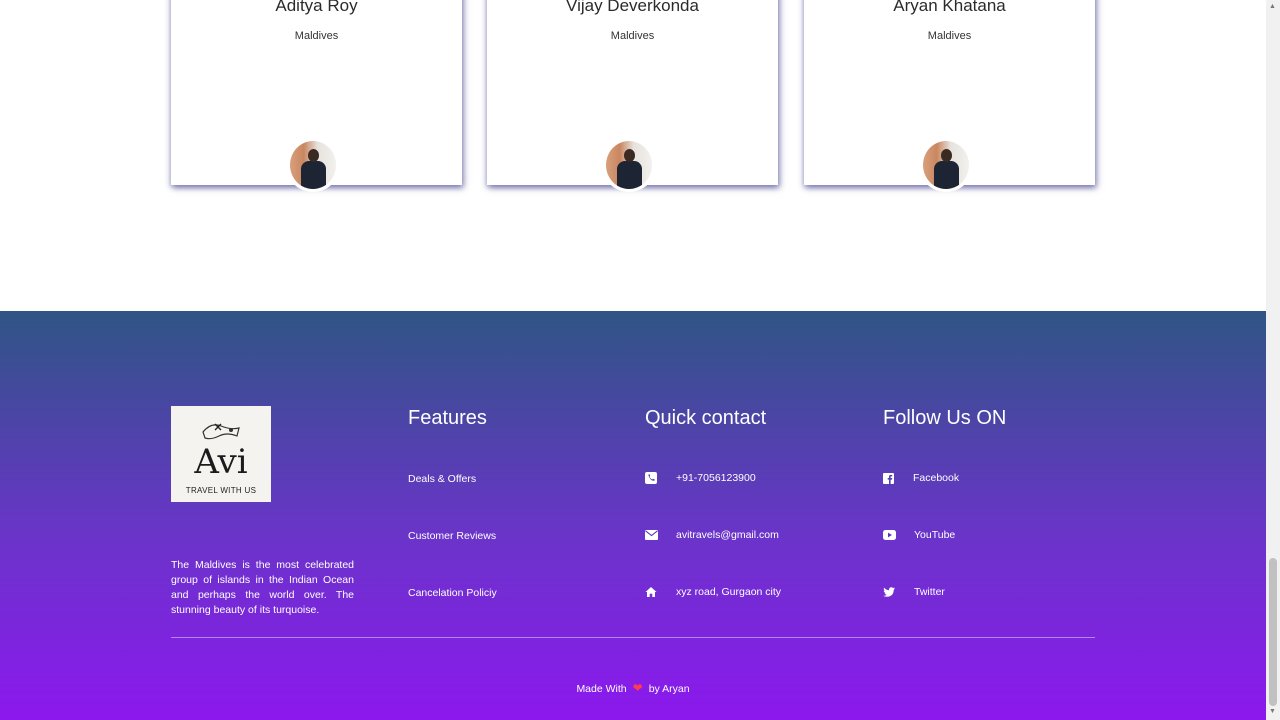 The image size is (1280, 720). Describe the element at coordinates (716, 478) in the screenshot. I see `contact-phone-text: +91-7056123900` at that location.